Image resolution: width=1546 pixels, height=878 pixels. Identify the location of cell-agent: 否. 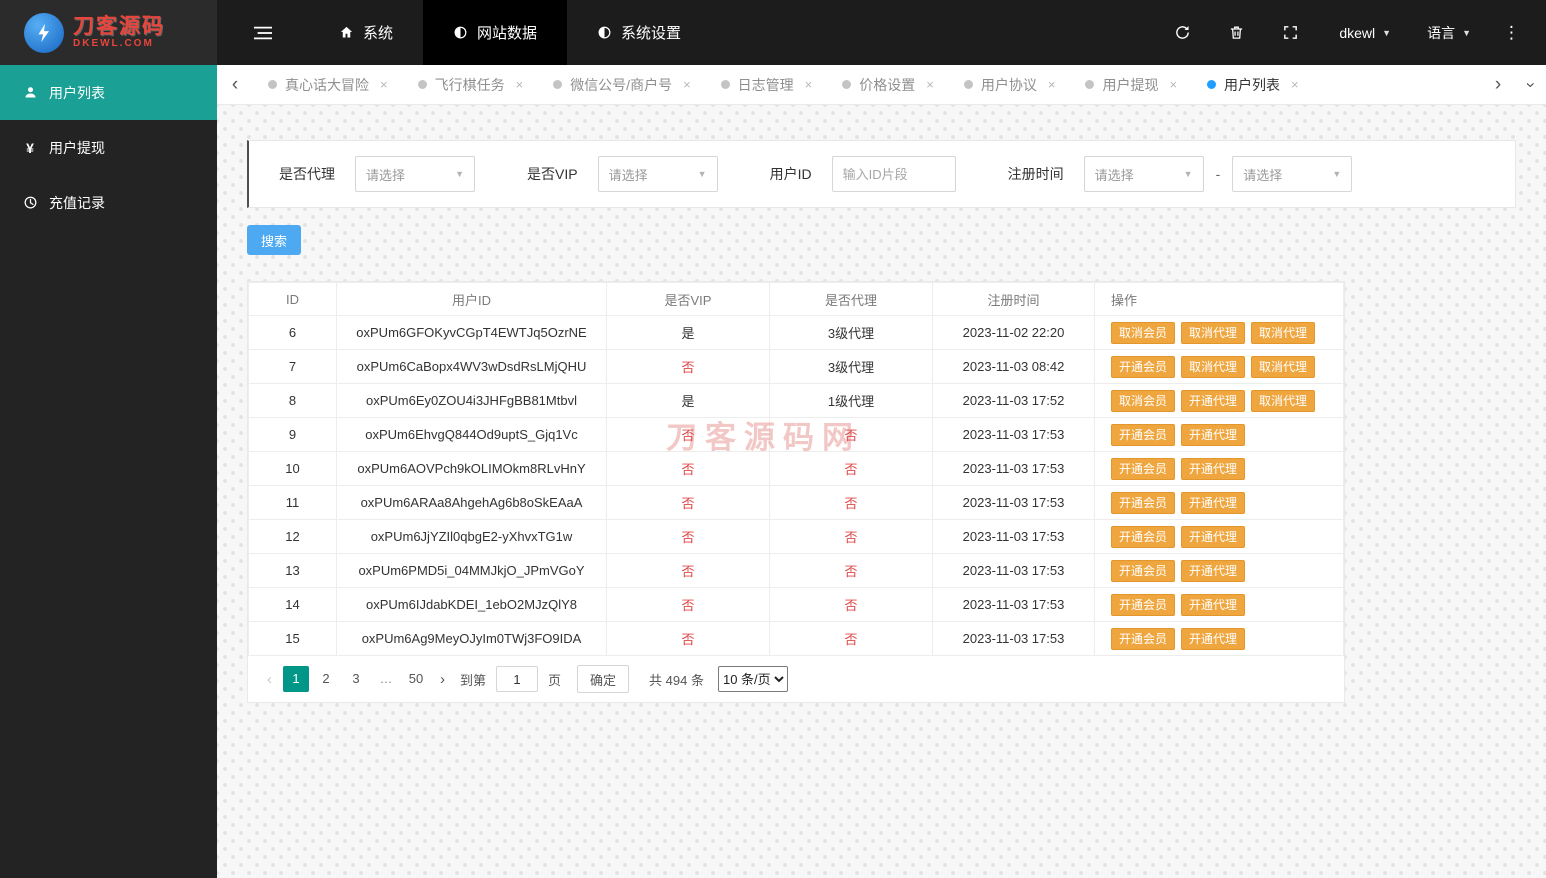
(851, 638).